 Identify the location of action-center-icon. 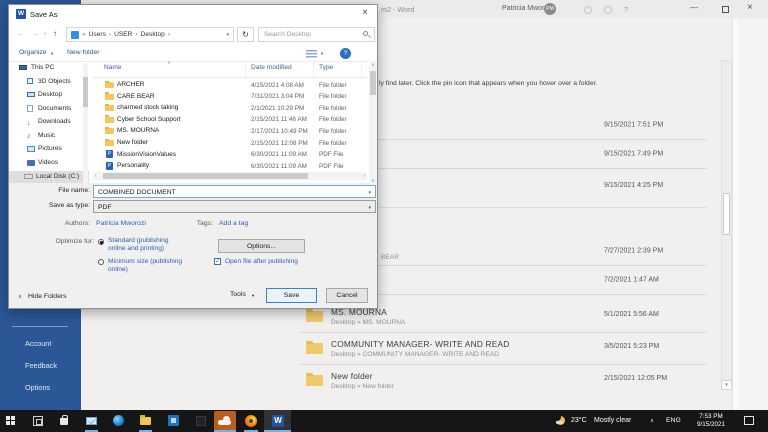
(749, 420).